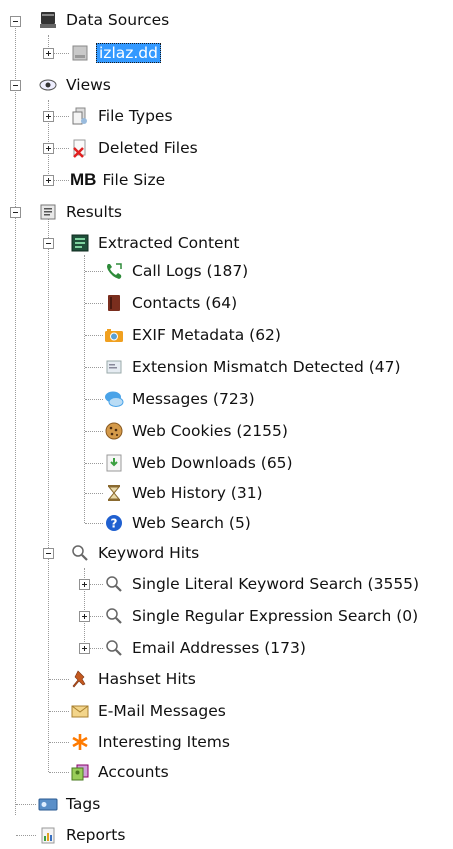 This screenshot has width=453, height=849. What do you see at coordinates (48, 53) in the screenshot?
I see `expander-image` at bounding box center [48, 53].